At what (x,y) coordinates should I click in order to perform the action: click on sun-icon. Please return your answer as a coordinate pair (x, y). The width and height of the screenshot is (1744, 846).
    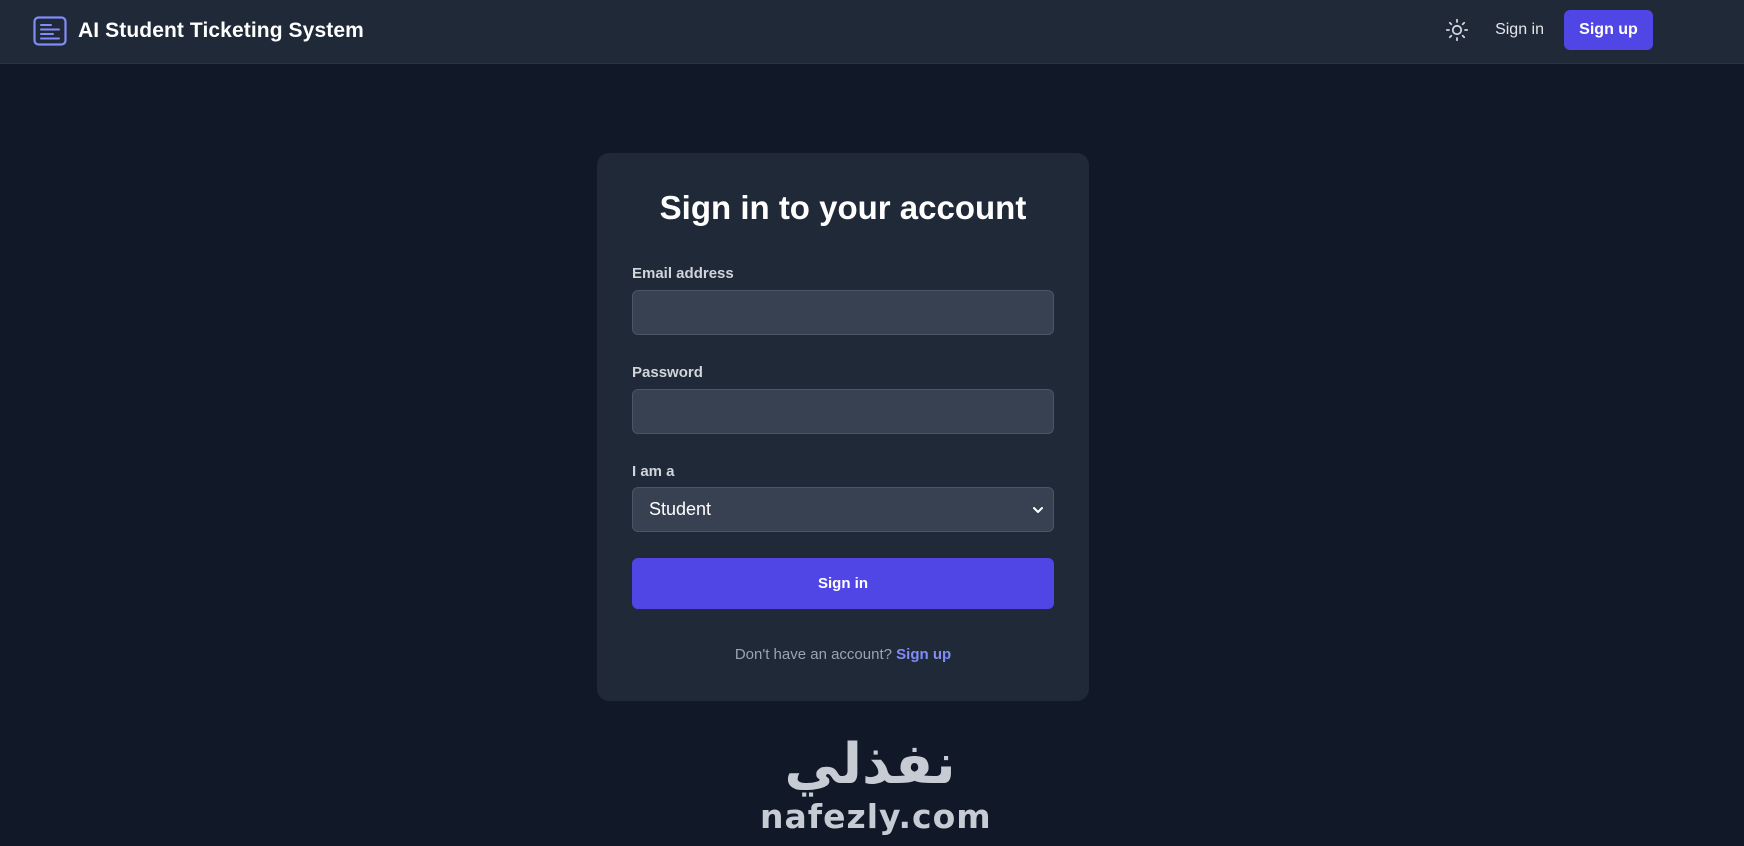
    Looking at the image, I should click on (1457, 30).